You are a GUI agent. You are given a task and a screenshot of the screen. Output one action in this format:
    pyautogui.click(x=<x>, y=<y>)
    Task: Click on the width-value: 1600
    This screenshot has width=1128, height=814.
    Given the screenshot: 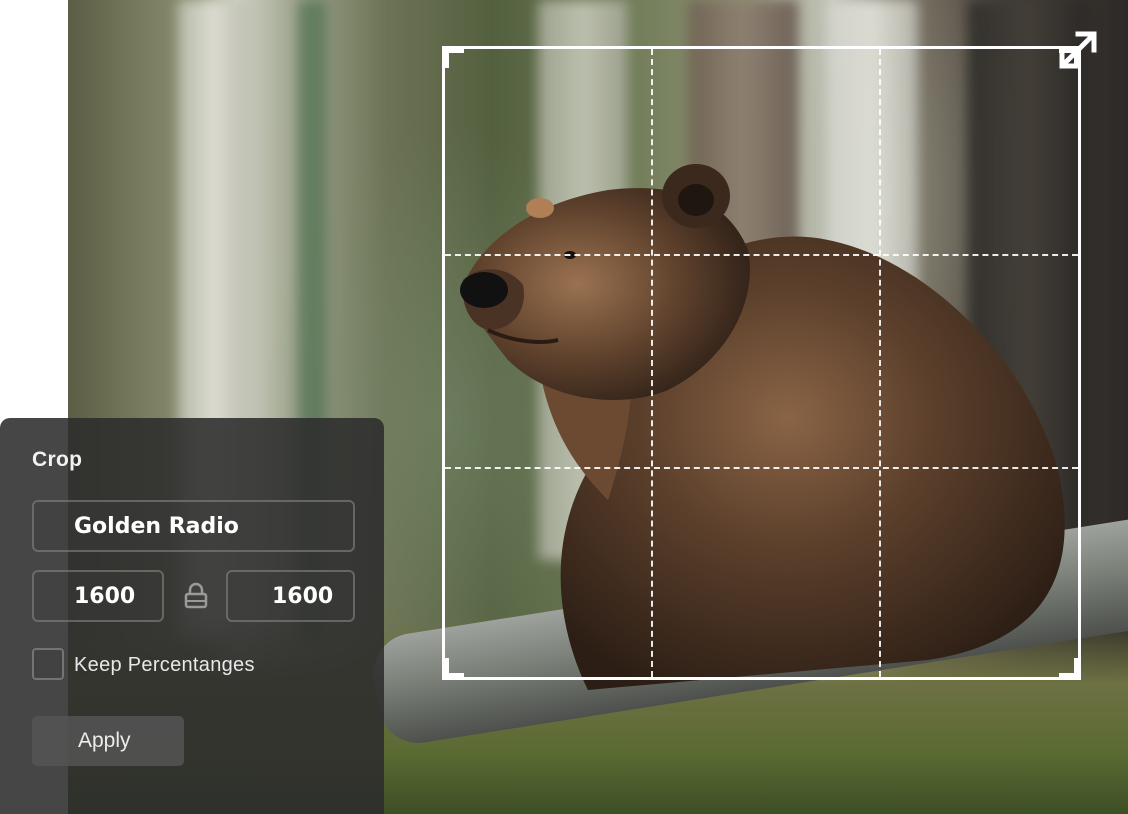 What is the action you would take?
    pyautogui.click(x=105, y=596)
    